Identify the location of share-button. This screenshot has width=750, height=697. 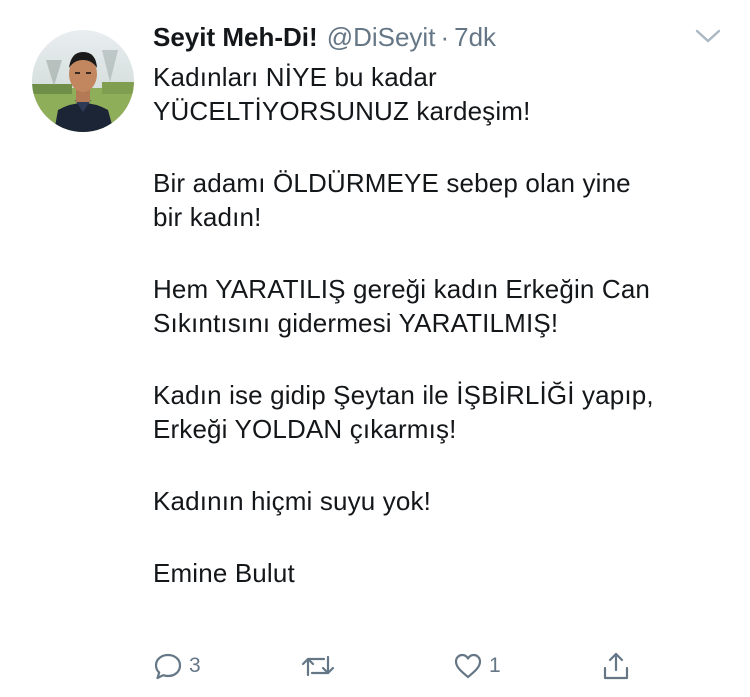
(616, 666).